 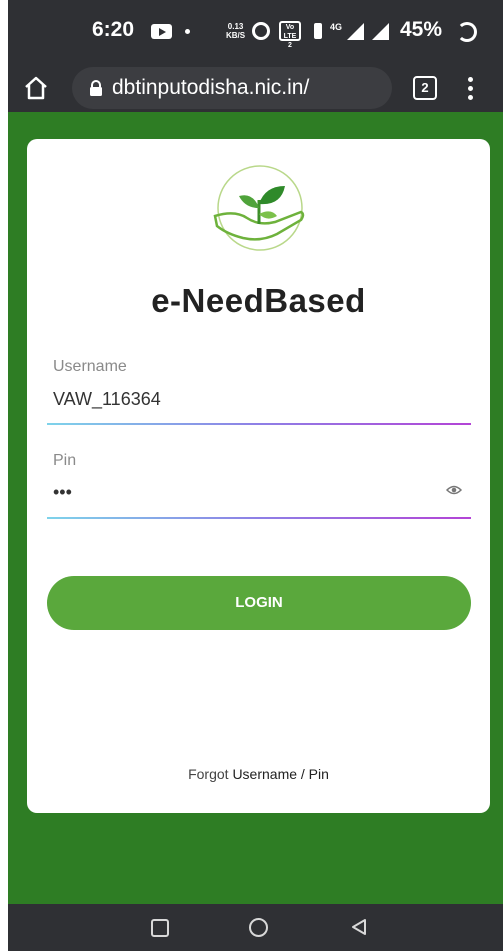 I want to click on login-button: LOGIN, so click(x=259, y=603).